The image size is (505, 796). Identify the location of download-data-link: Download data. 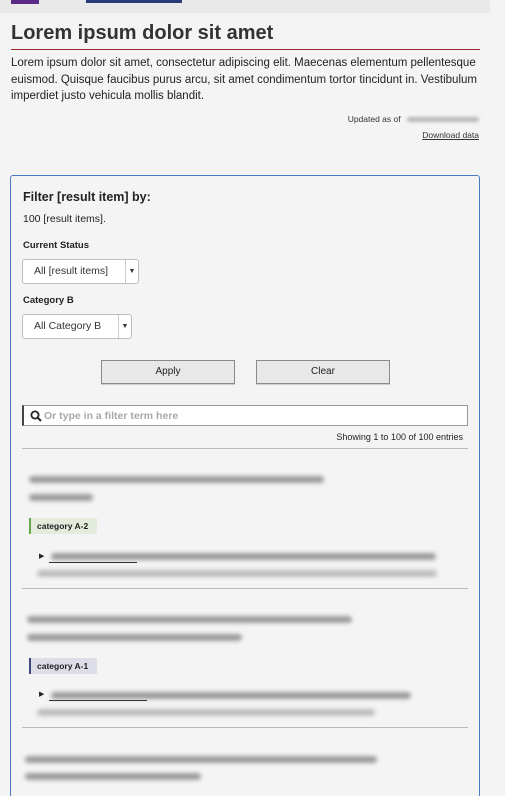
(450, 135).